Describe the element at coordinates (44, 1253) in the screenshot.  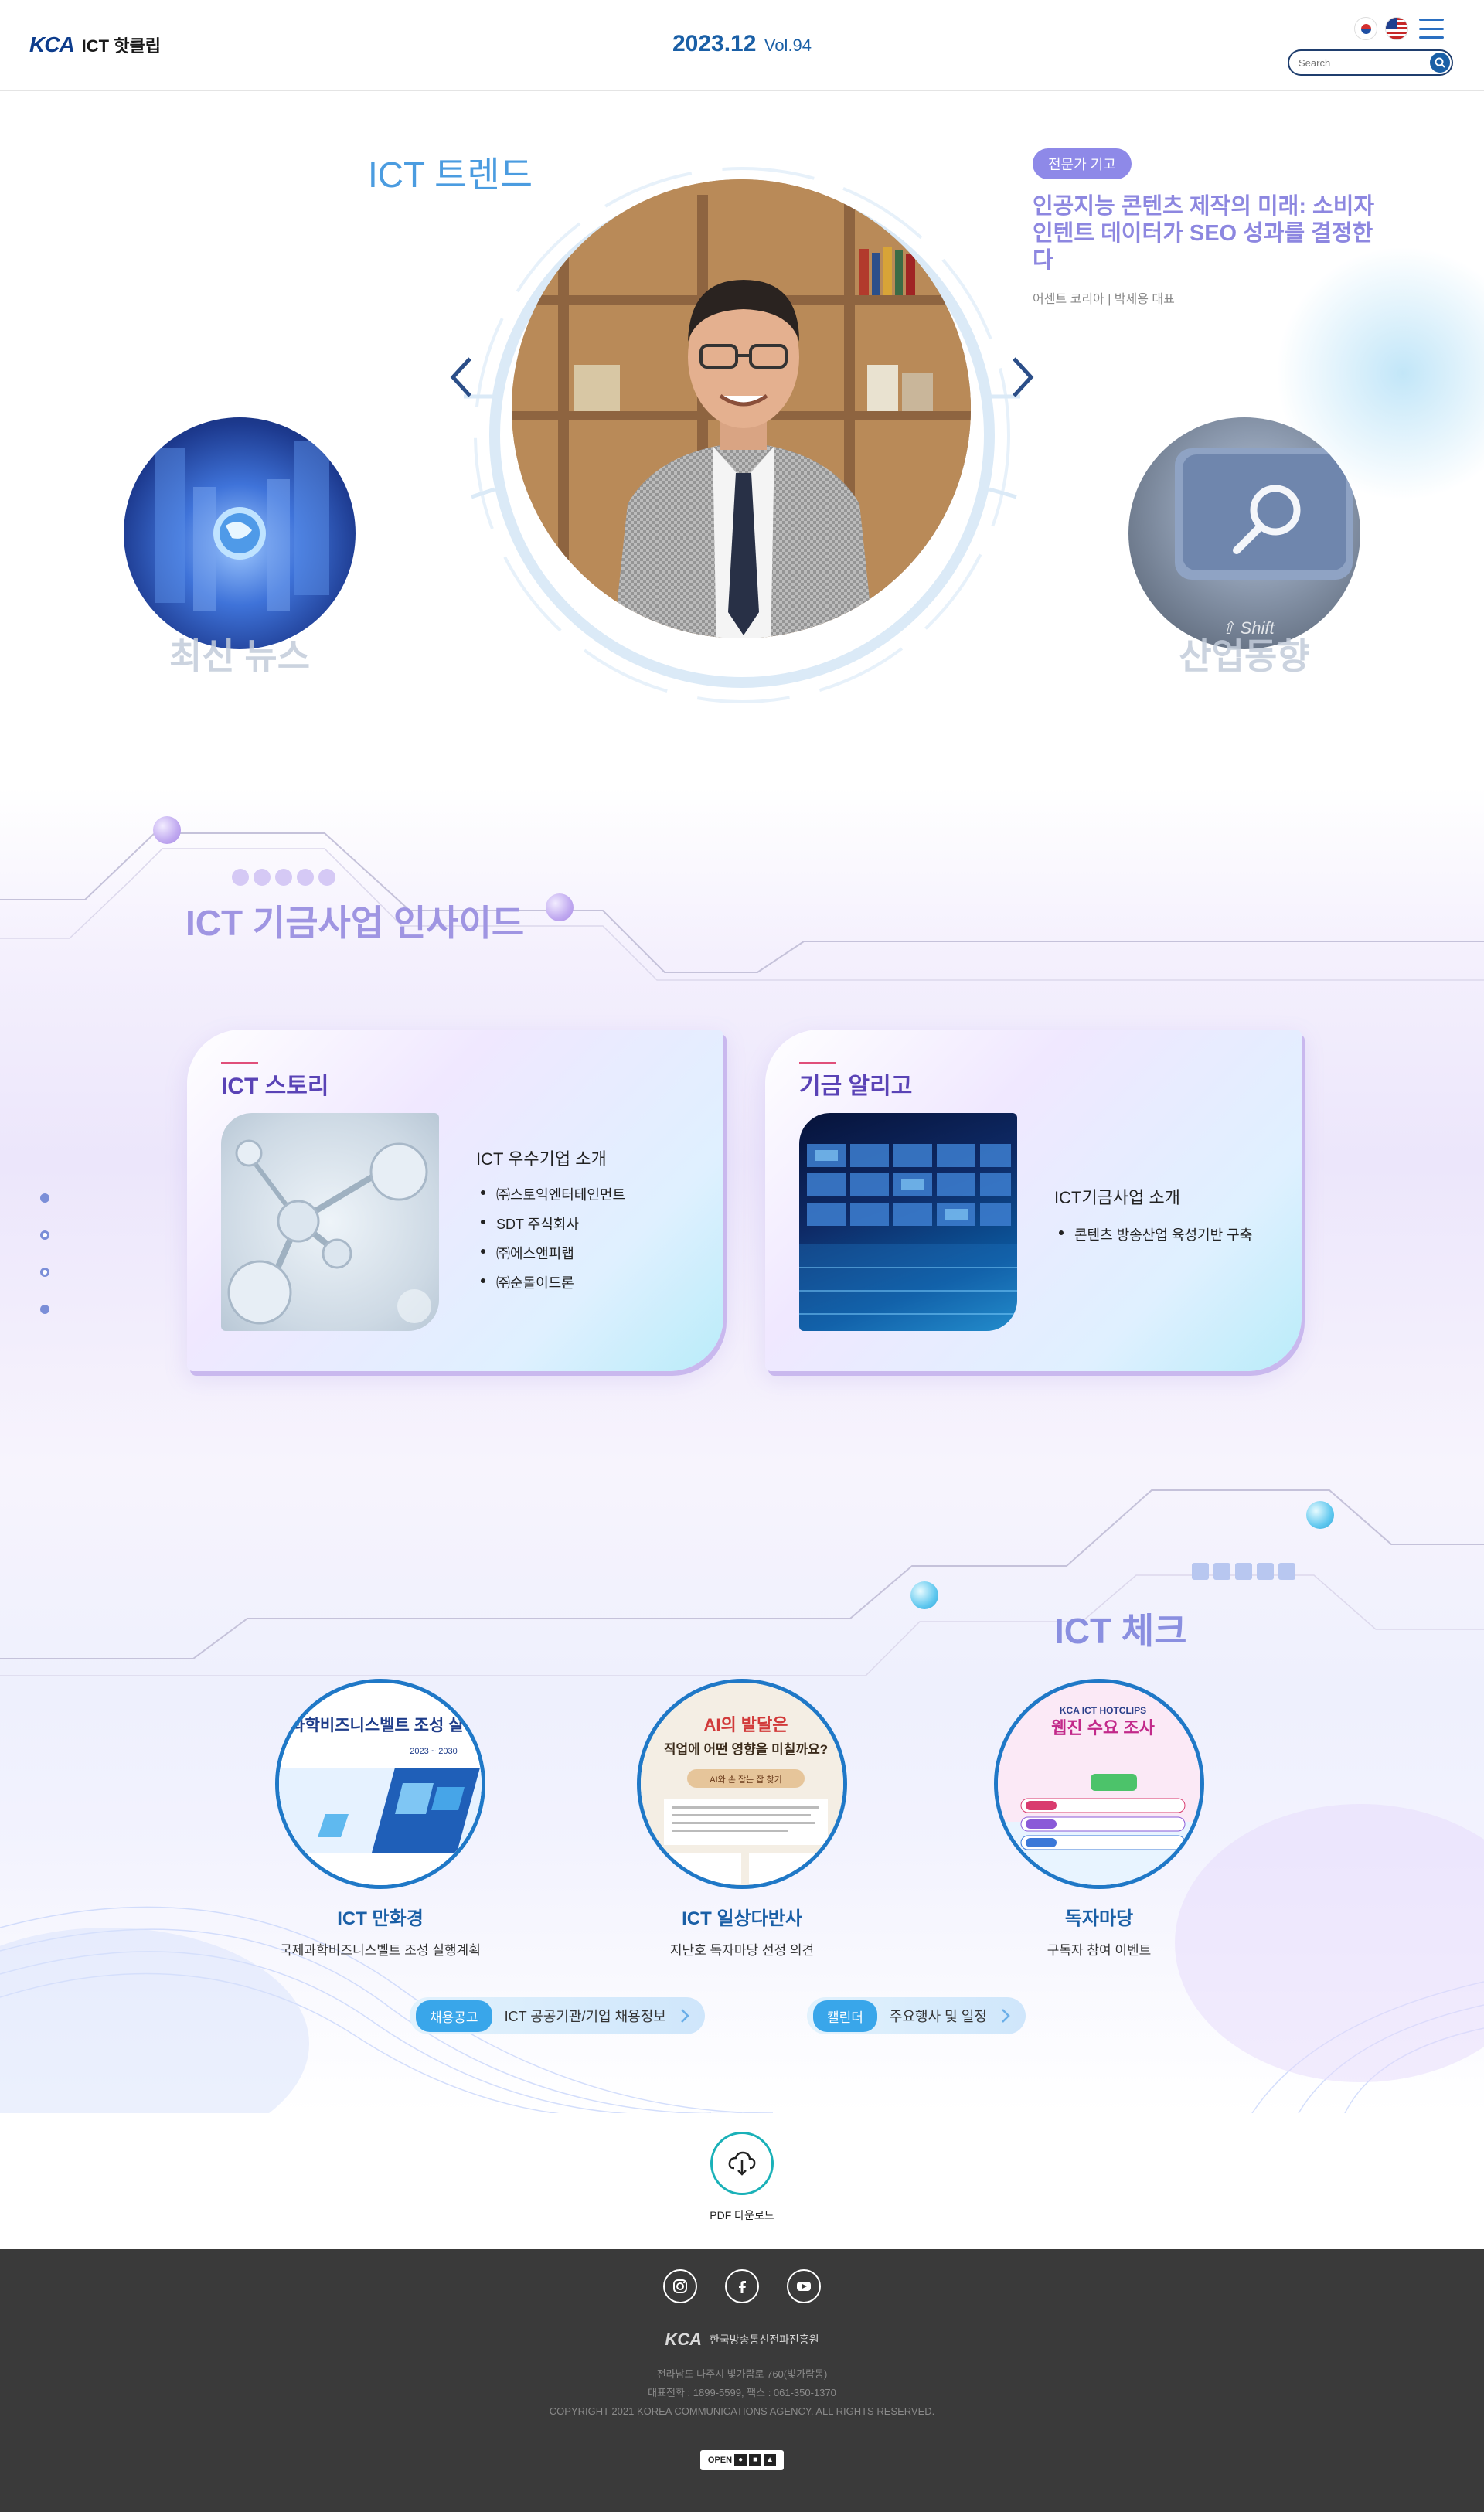
I see `section-pagination-dots` at that location.